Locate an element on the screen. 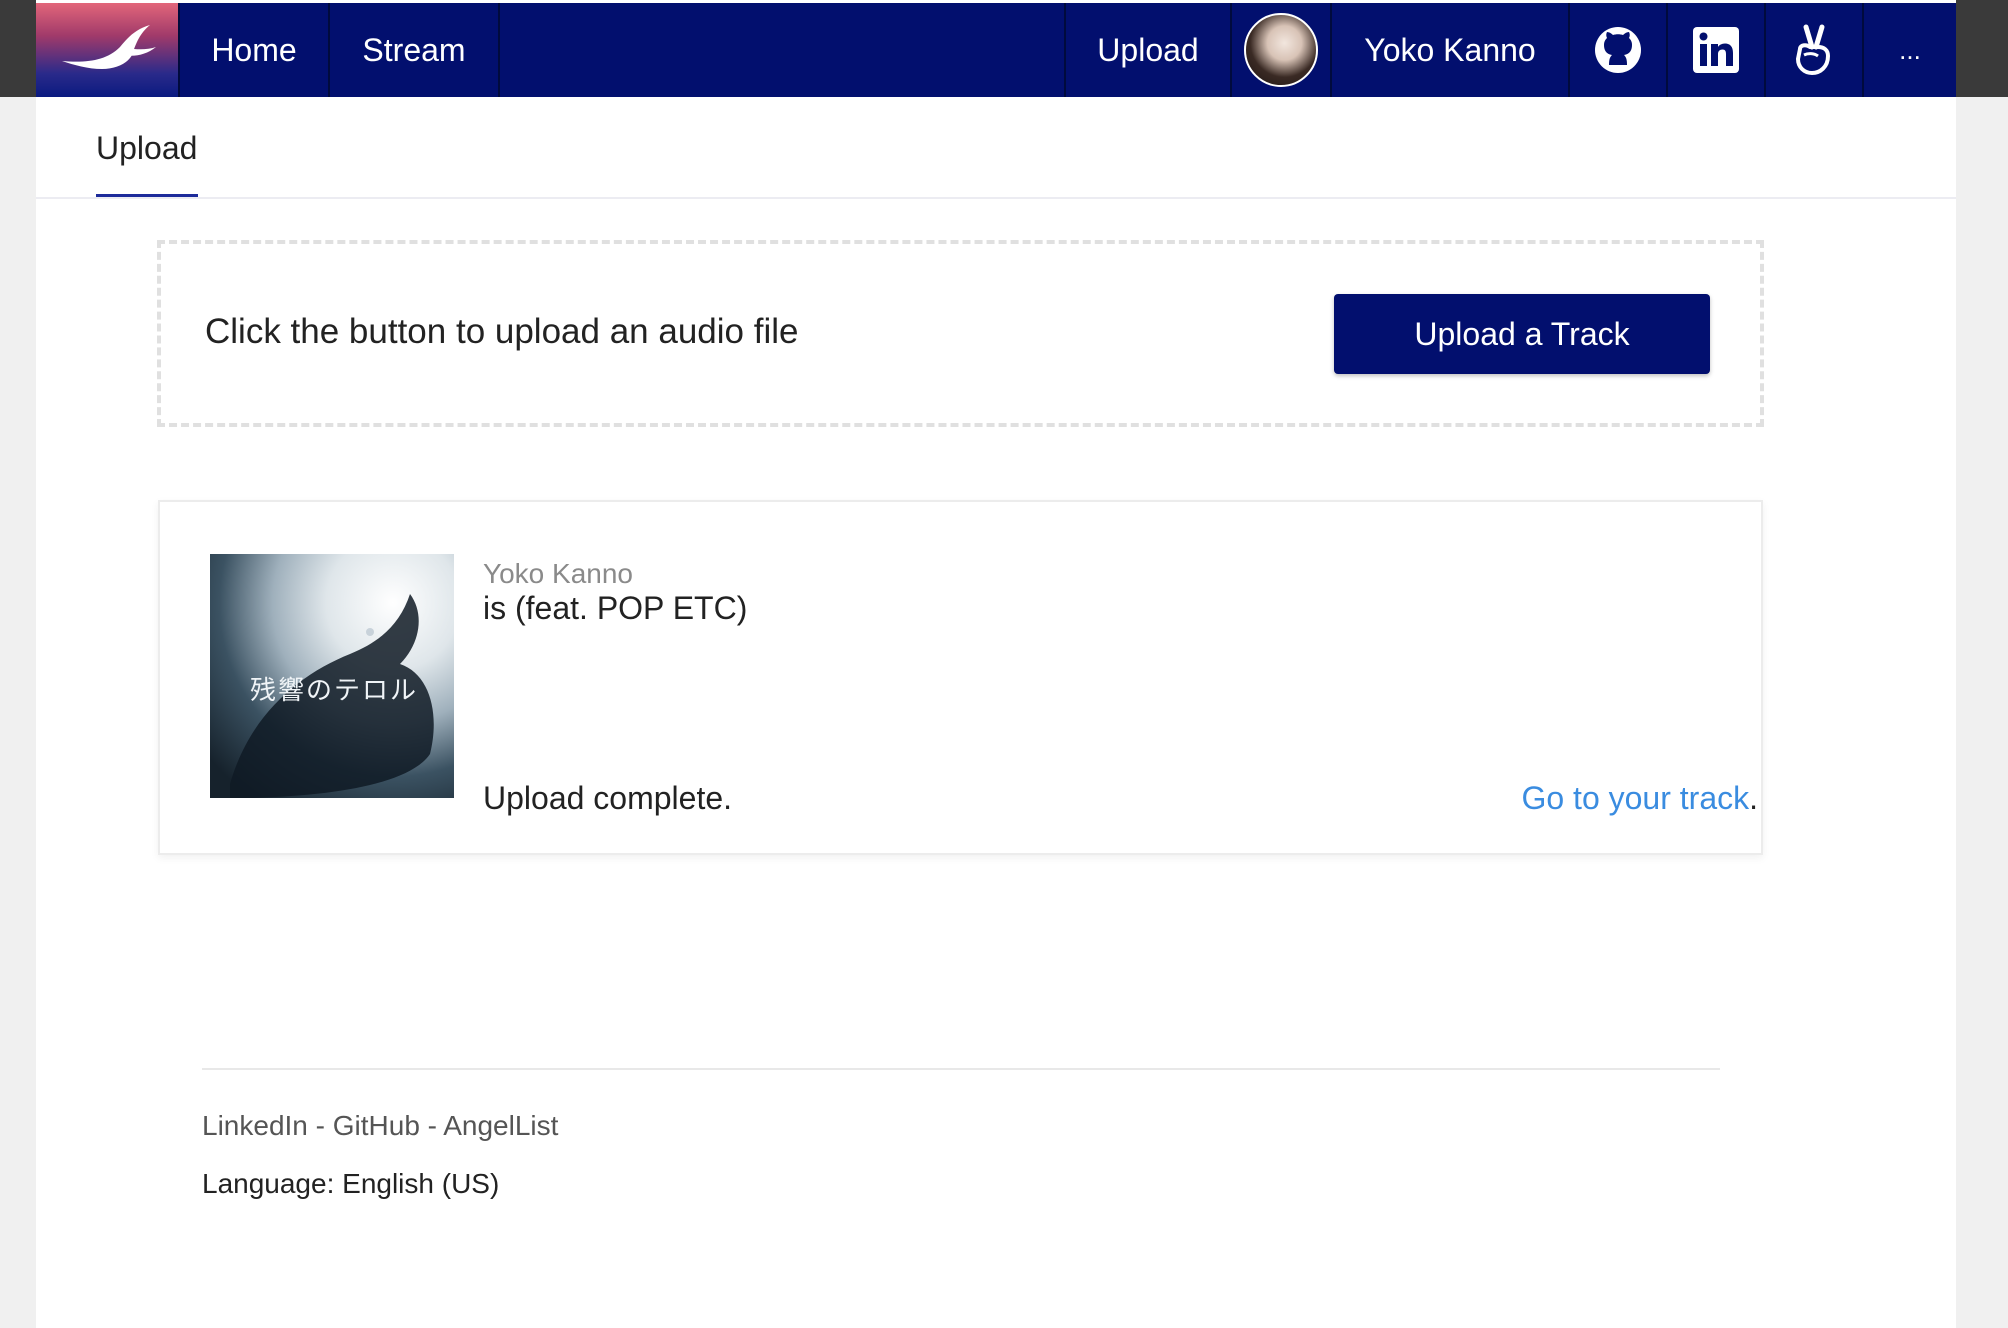  avatar is located at coordinates (1281, 50).